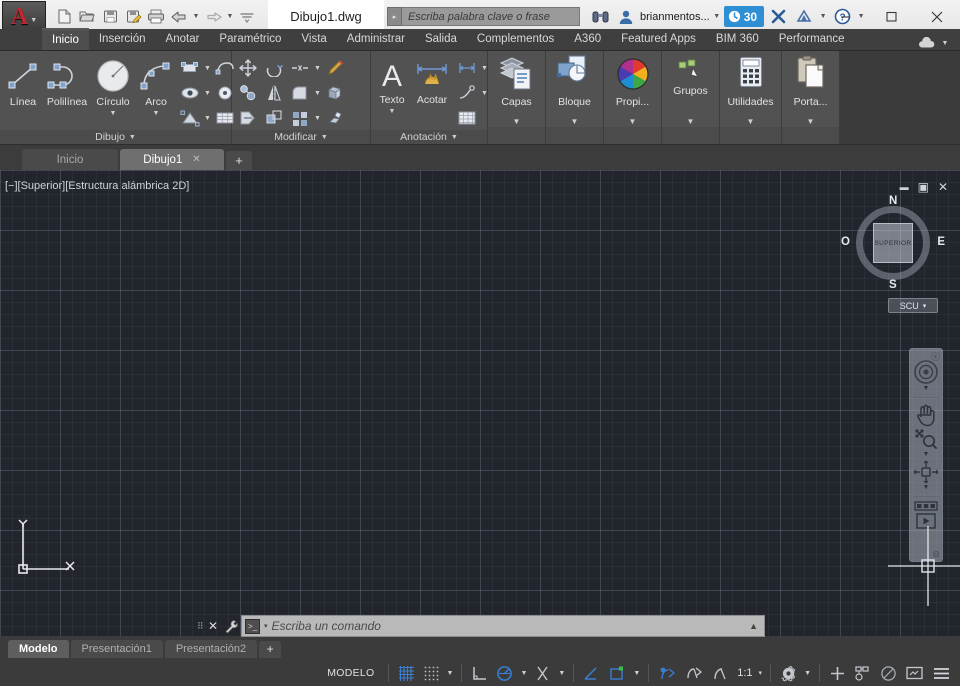  I want to click on viewport-minimize-icon: ▬, so click(904, 187).